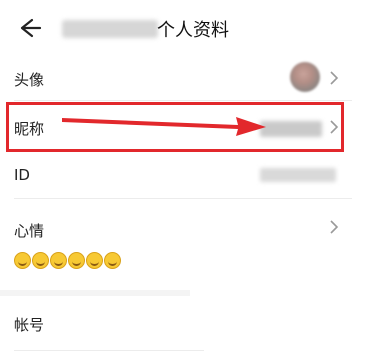  Describe the element at coordinates (29, 80) in the screenshot. I see `avatar-label: 头像` at that location.